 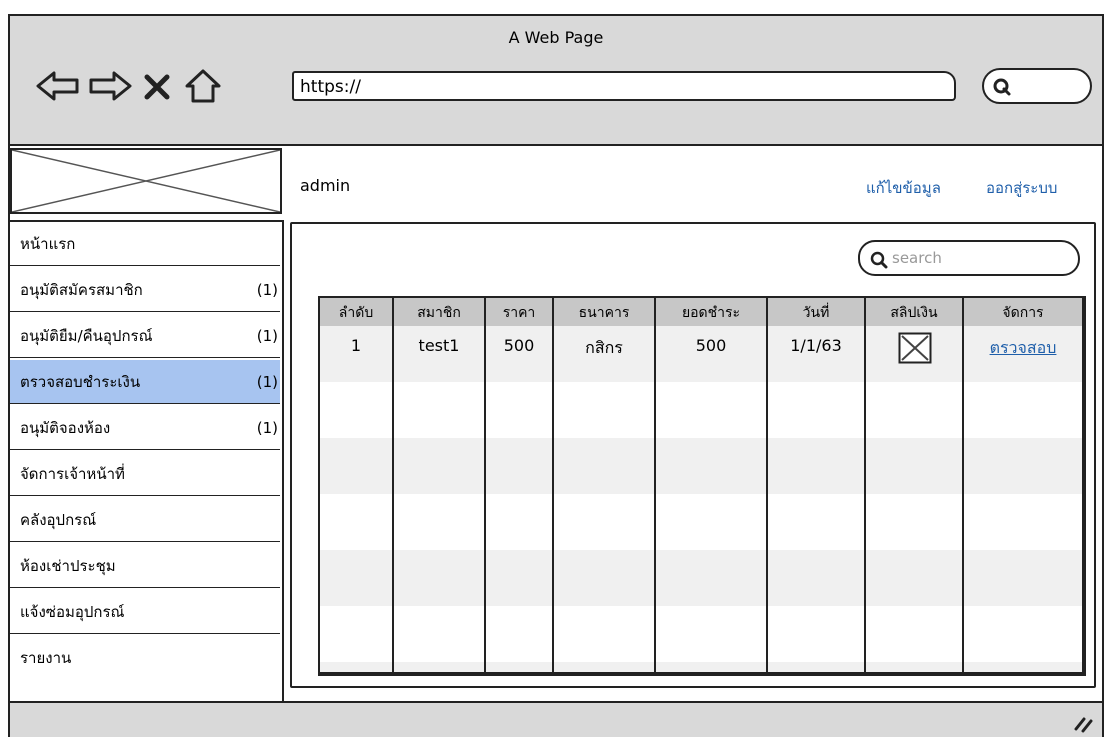 What do you see at coordinates (519, 345) in the screenshot?
I see `cell-price: 500` at bounding box center [519, 345].